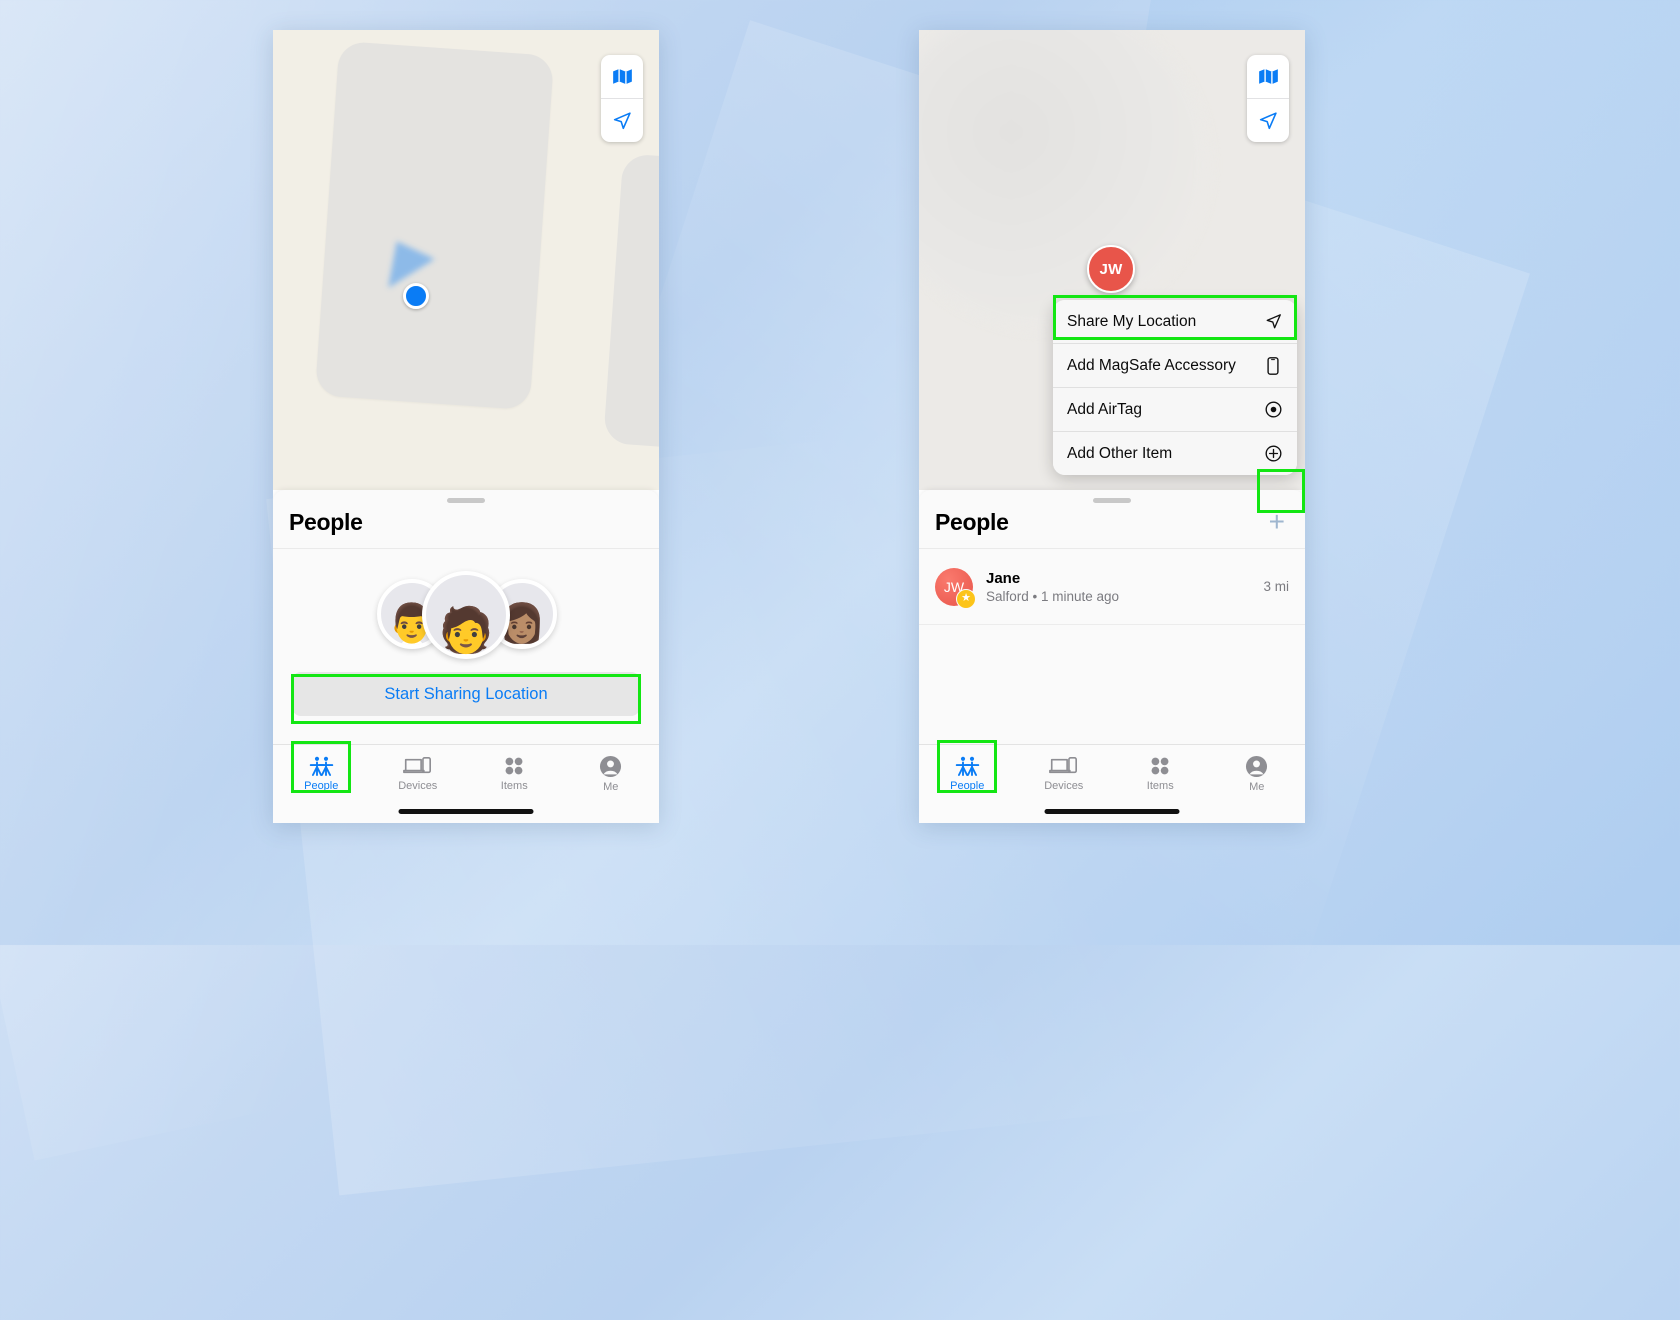 This screenshot has height=1320, width=1680. I want to click on add-person-button: +, so click(1279, 522).